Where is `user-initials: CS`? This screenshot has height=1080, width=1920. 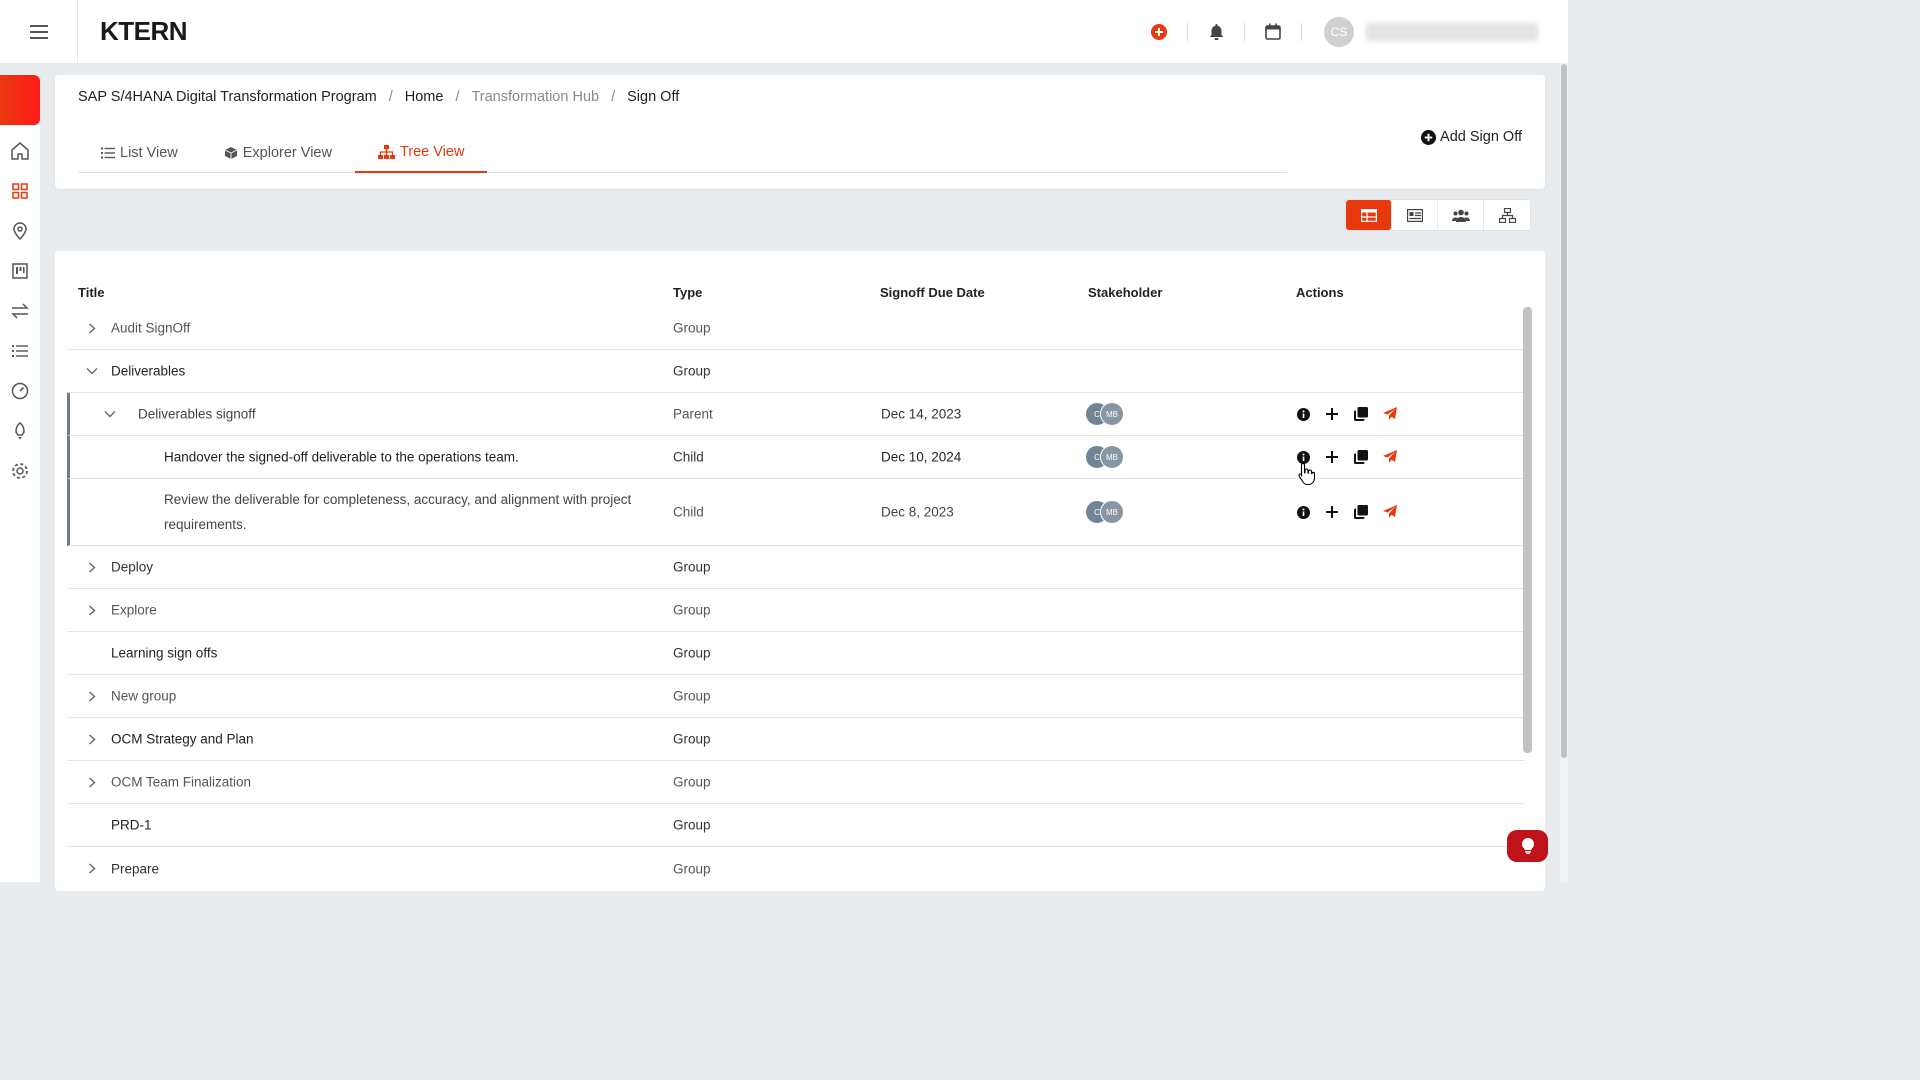 user-initials: CS is located at coordinates (1339, 31).